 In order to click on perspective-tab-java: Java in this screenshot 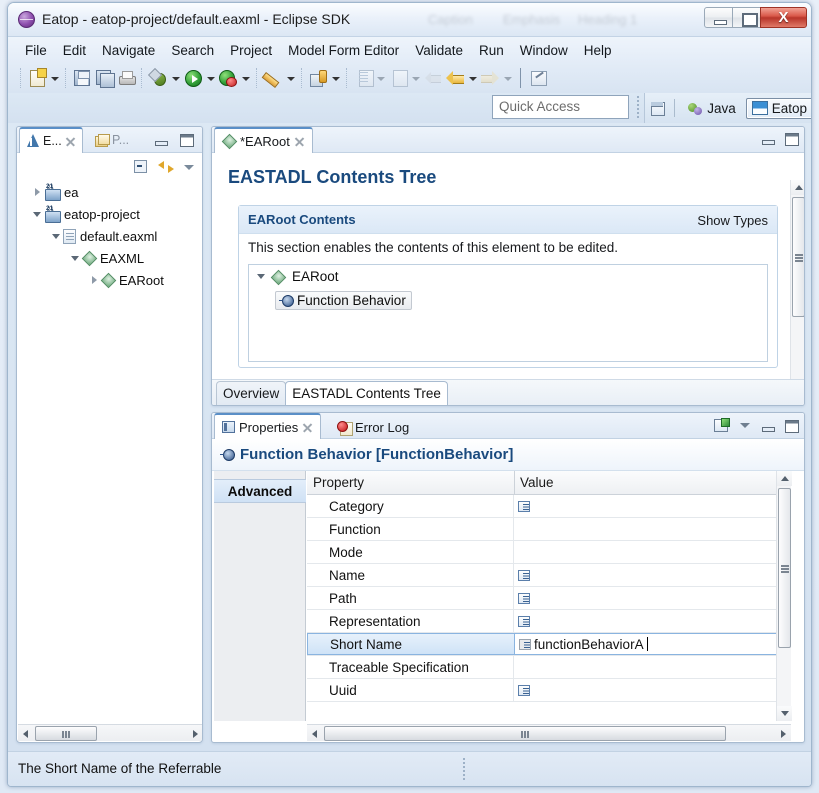, I will do `click(712, 108)`.